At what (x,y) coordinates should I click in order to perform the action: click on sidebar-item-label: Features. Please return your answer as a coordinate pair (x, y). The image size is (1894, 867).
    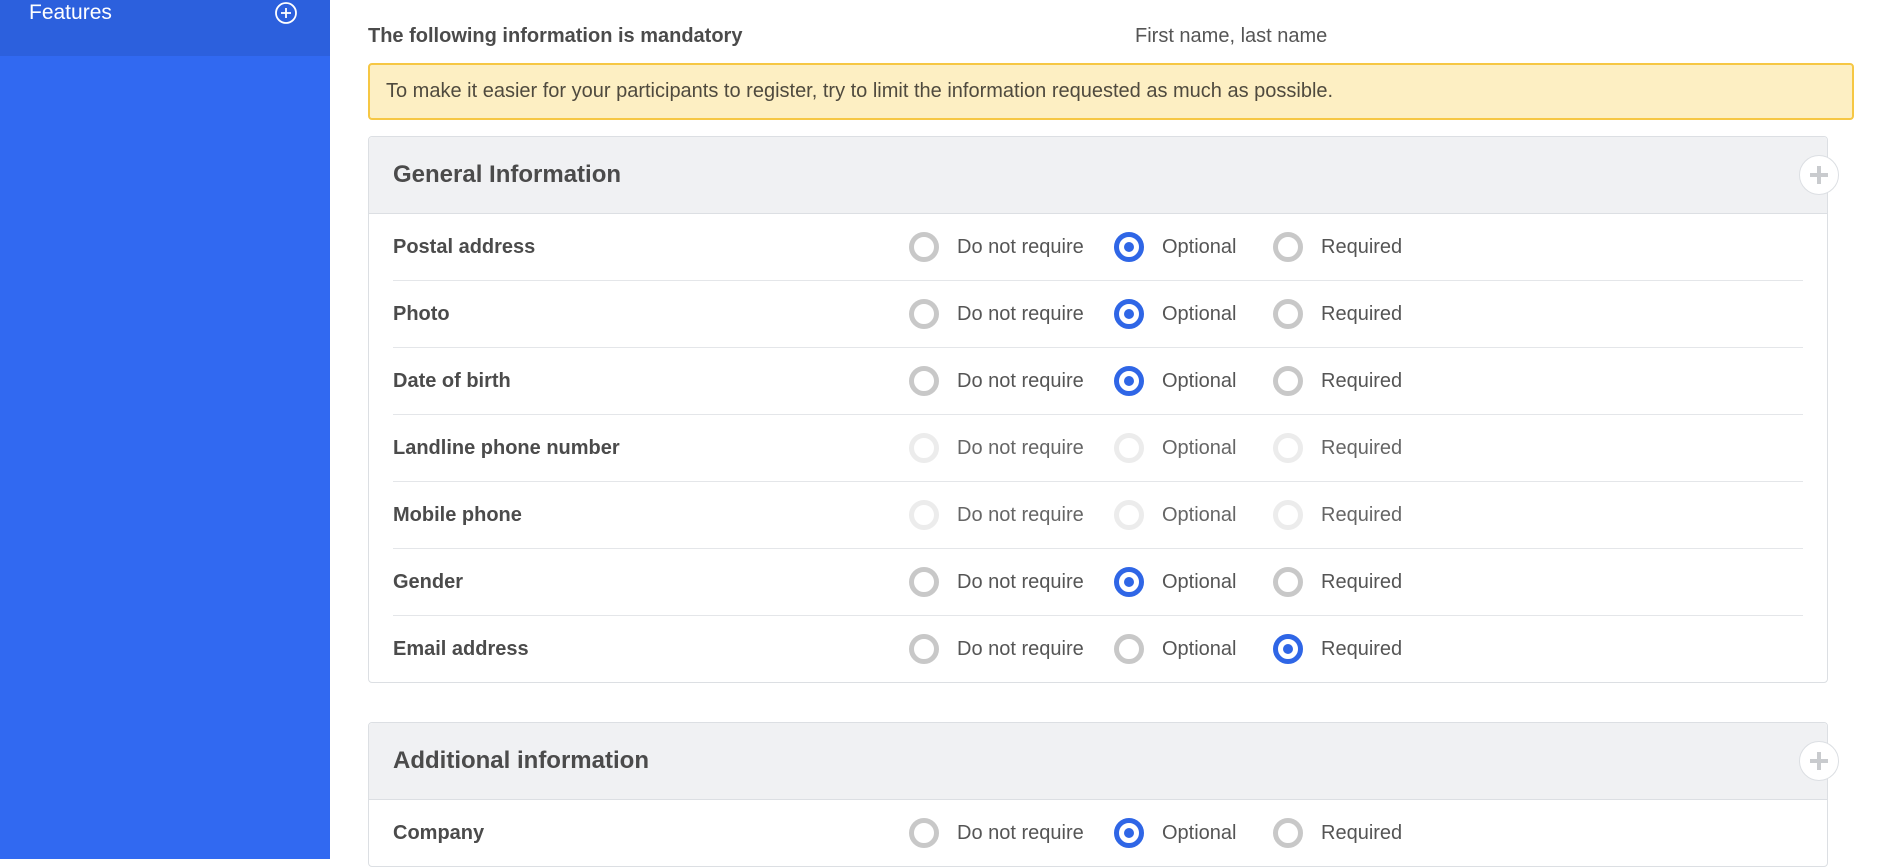
    Looking at the image, I should click on (70, 12).